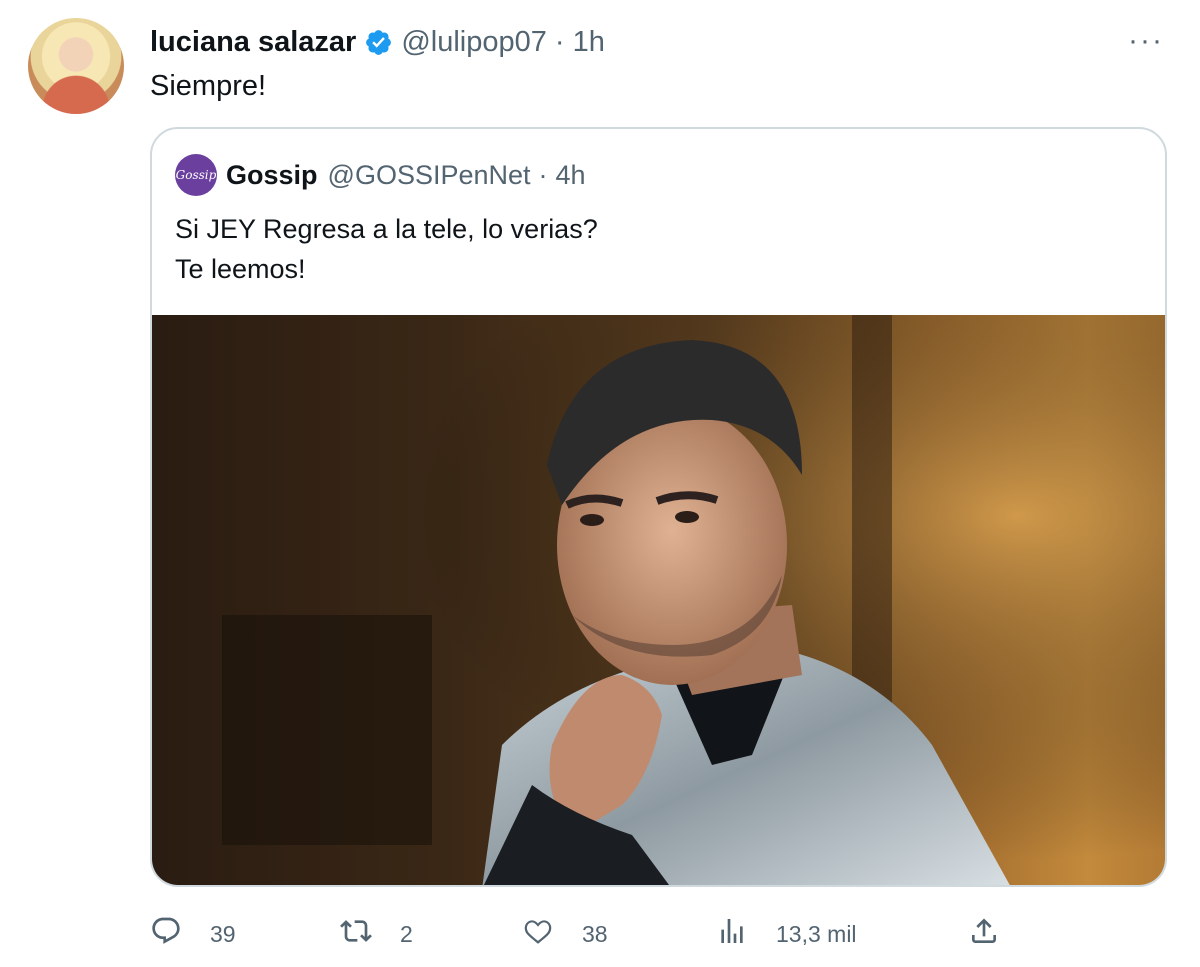 This screenshot has height=967, width=1200. I want to click on like-icon, so click(538, 934).